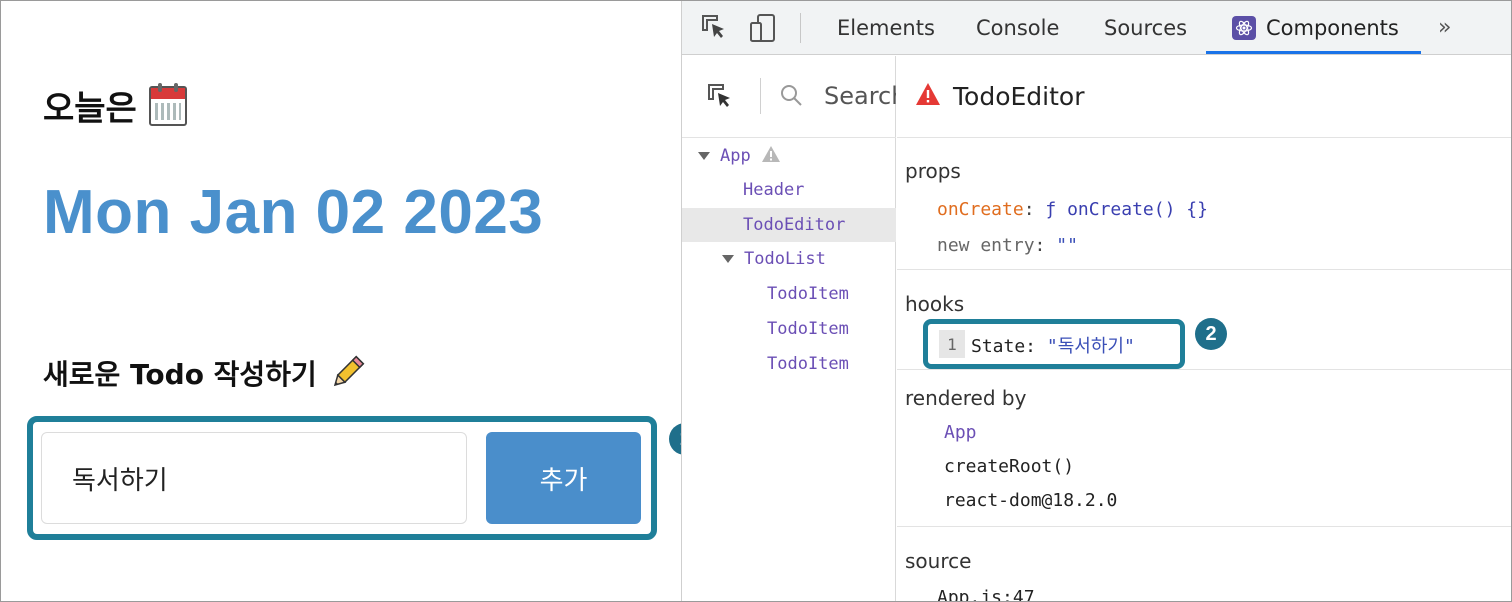 This screenshot has width=1512, height=602. What do you see at coordinates (1145, 28) in the screenshot?
I see `tab-sources: Sources` at bounding box center [1145, 28].